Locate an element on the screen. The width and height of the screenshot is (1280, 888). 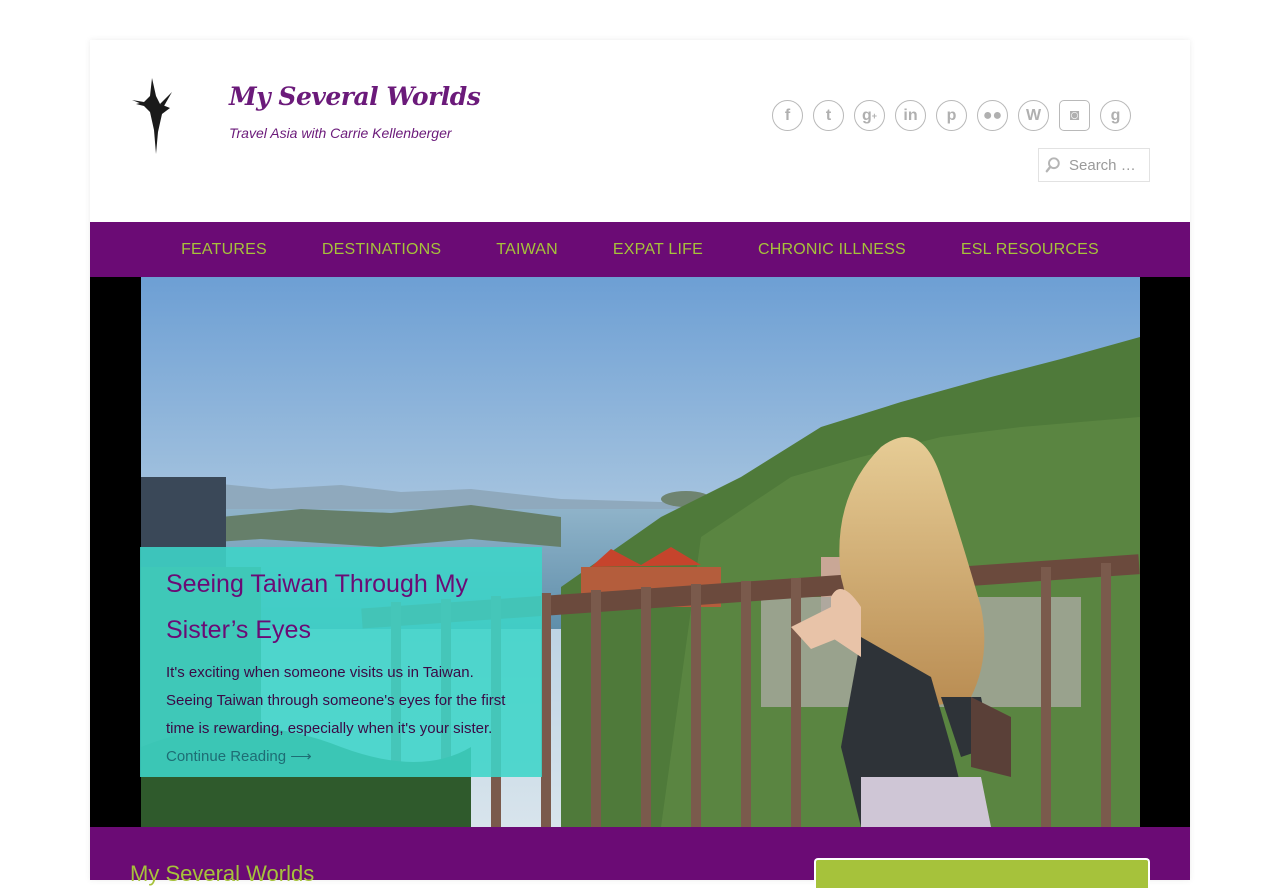
goodreads-icon: g is located at coordinates (1115, 115).